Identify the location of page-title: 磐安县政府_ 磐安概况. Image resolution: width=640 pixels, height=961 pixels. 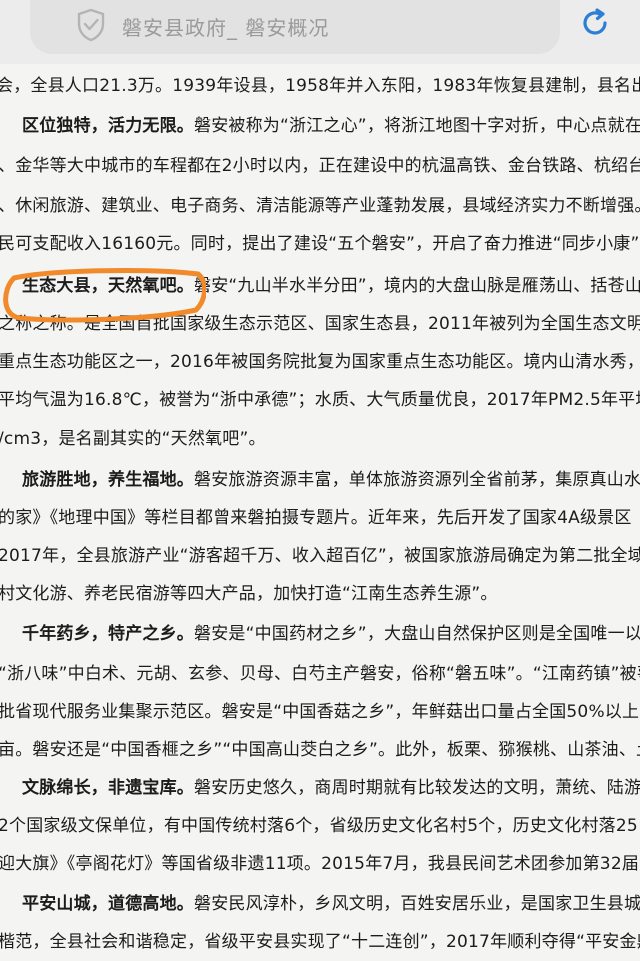
(226, 28).